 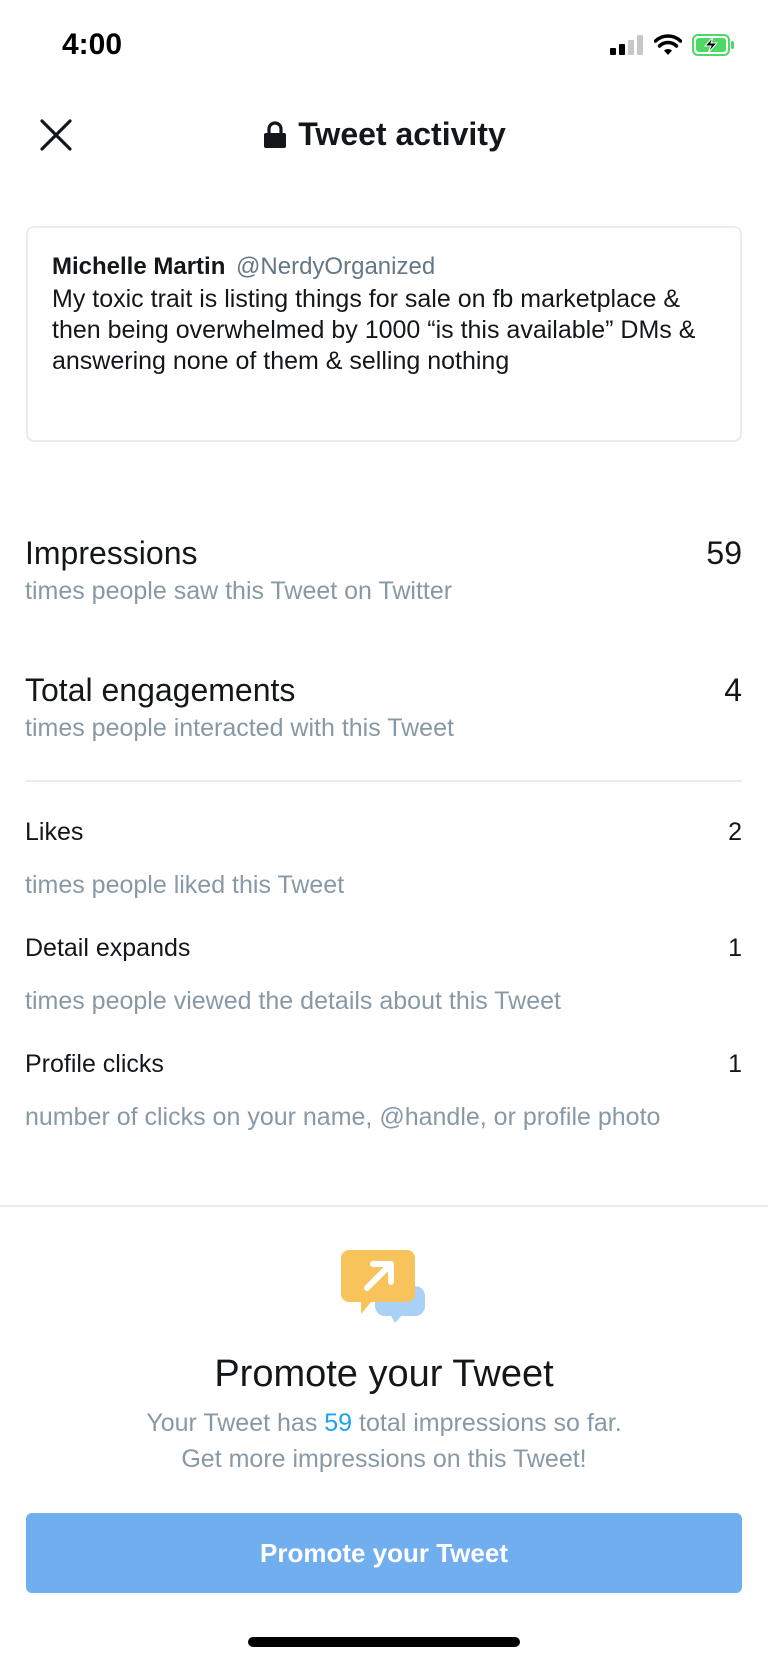 I want to click on metric-label: Detail expands, so click(x=108, y=948).